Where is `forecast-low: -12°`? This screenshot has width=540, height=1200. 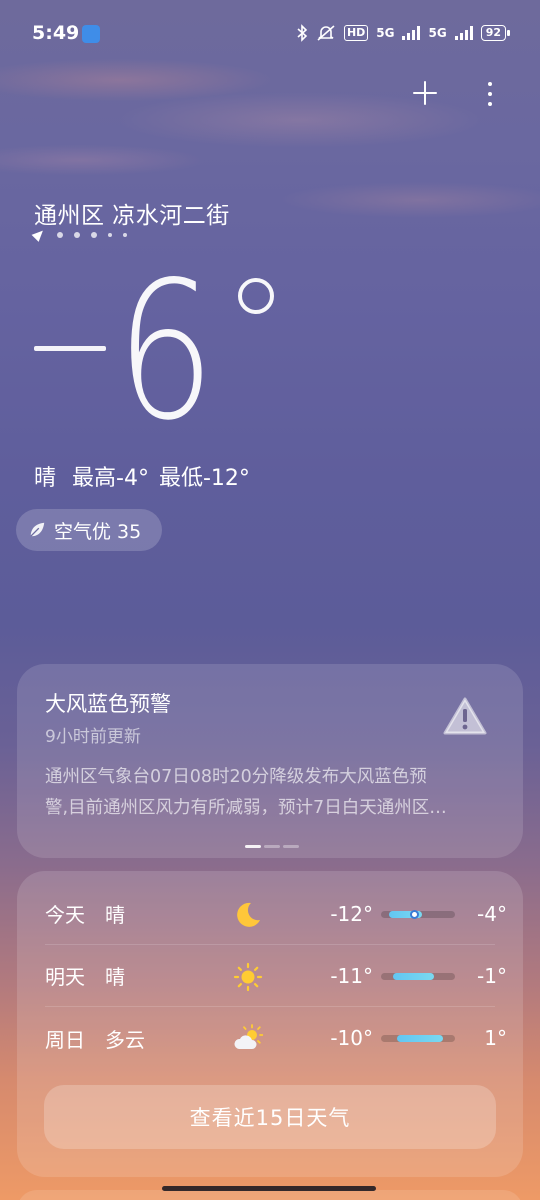 forecast-low: -12° is located at coordinates (351, 913).